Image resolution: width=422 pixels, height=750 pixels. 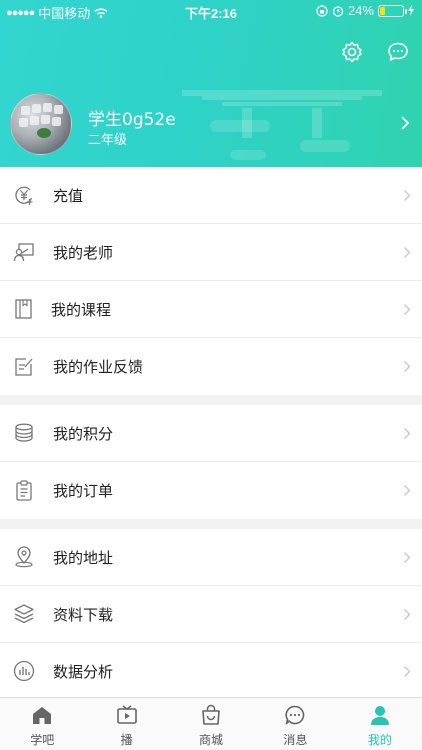 I want to click on menu-item-data-analysis: 数据分析, so click(x=211, y=671).